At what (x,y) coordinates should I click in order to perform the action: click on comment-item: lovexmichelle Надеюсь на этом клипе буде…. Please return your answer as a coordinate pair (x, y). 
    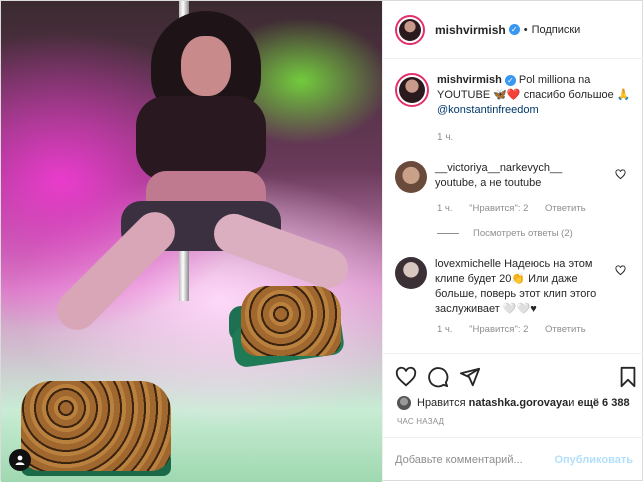
    Looking at the image, I should click on (515, 287).